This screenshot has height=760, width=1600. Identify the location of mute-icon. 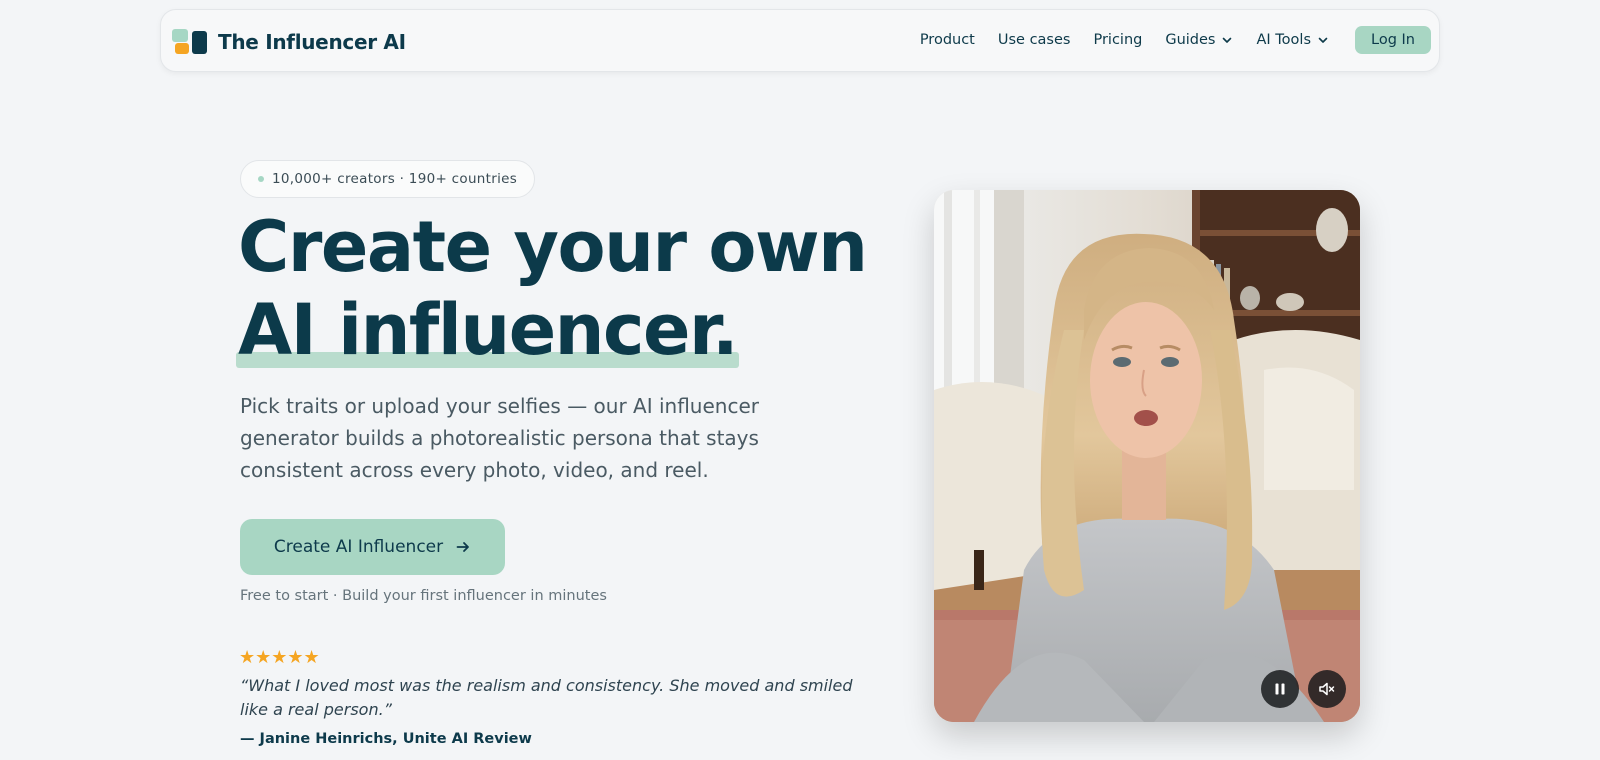
(1327, 689).